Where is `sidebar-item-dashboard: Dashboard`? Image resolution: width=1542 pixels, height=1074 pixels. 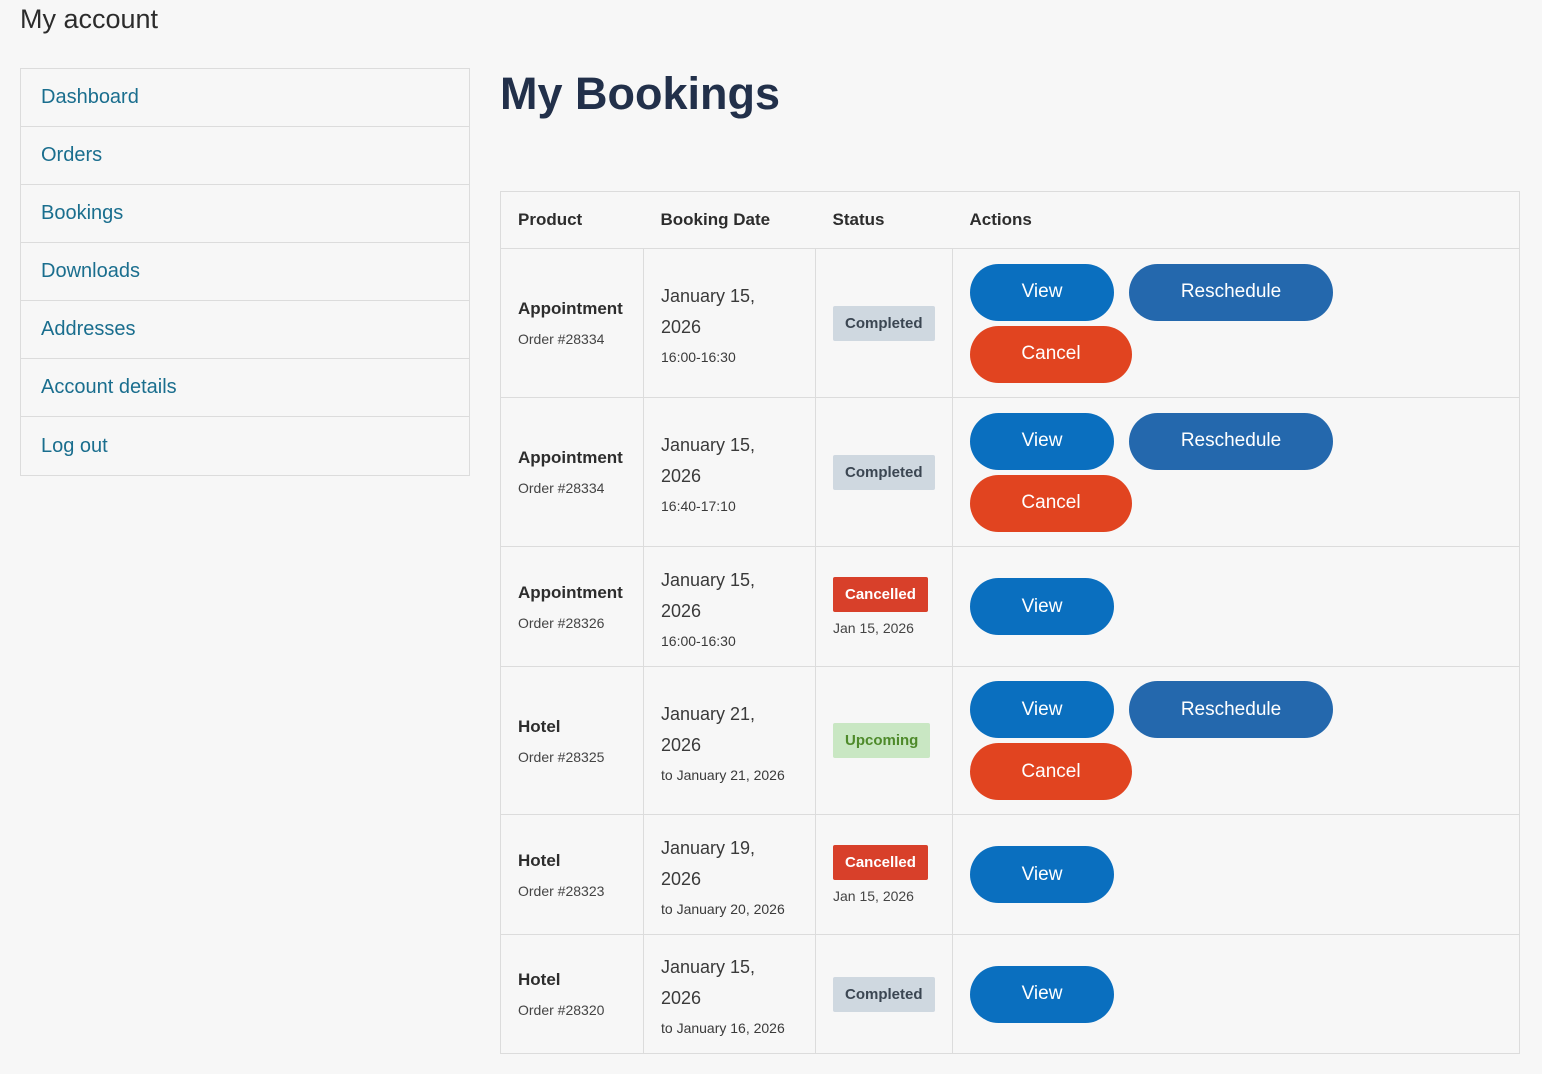
sidebar-item-dashboard: Dashboard is located at coordinates (245, 98).